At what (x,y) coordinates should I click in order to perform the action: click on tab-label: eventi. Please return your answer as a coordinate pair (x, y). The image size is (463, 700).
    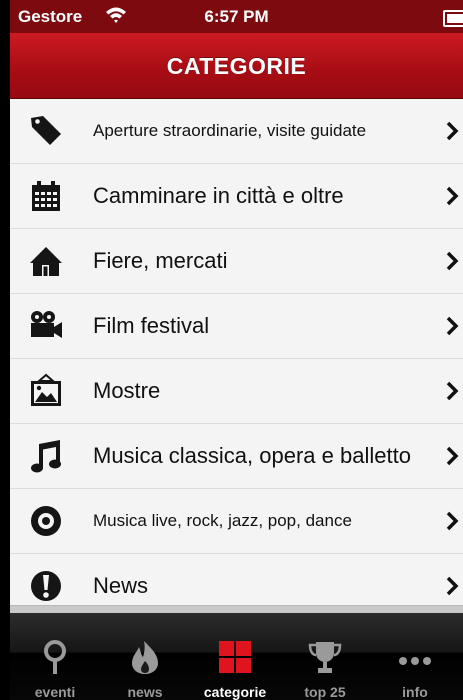
    Looking at the image, I should click on (55, 692).